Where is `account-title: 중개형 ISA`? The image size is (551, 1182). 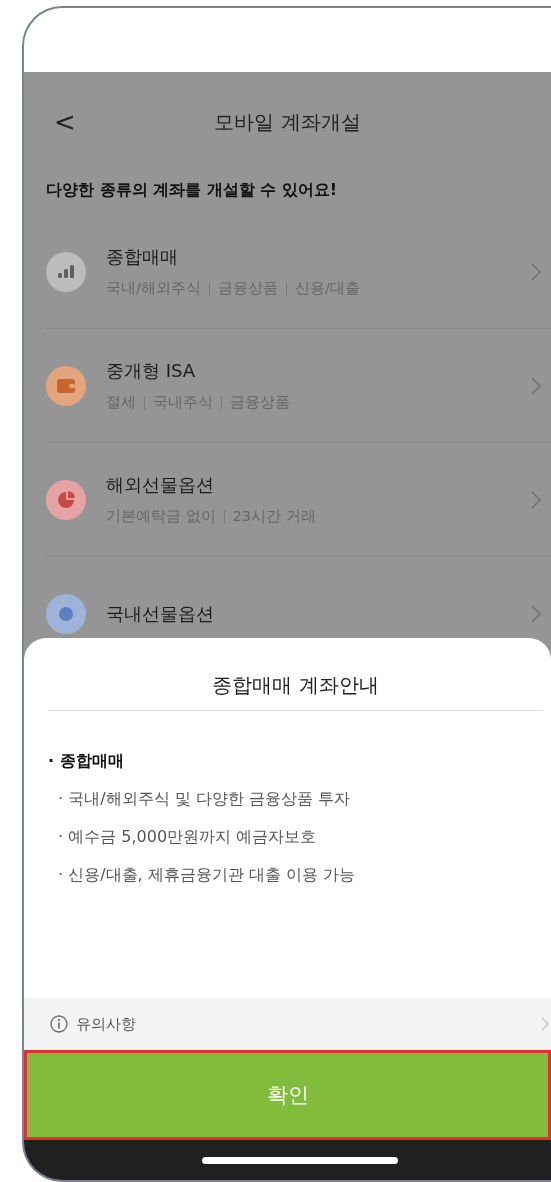 account-title: 중개형 ISA is located at coordinates (151, 371).